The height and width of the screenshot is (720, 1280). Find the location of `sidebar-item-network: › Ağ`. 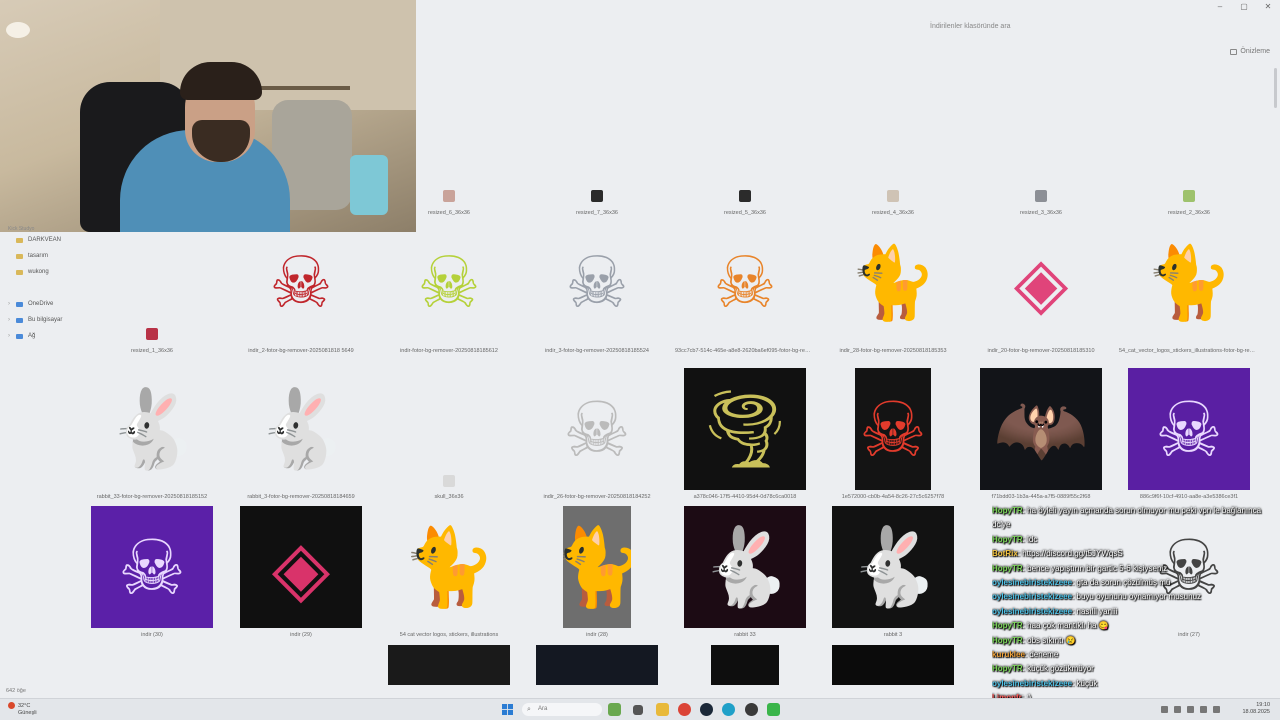

sidebar-item-network: › Ağ is located at coordinates (45, 336).